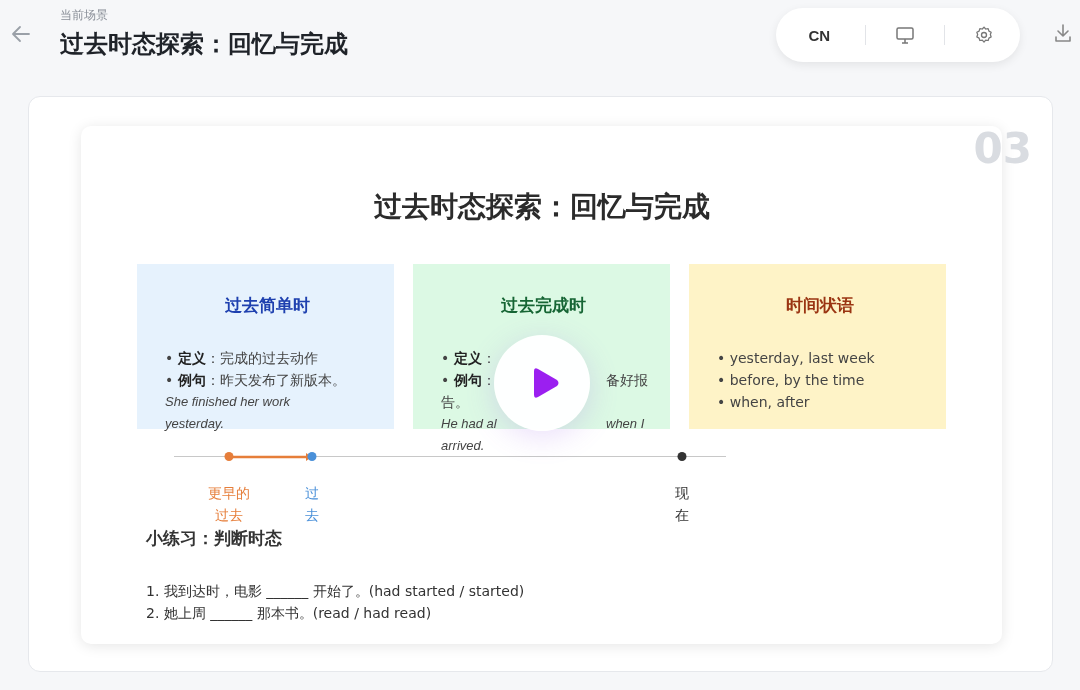 The image size is (1080, 690). What do you see at coordinates (543, 305) in the screenshot?
I see `card-title: 过去完成时` at bounding box center [543, 305].